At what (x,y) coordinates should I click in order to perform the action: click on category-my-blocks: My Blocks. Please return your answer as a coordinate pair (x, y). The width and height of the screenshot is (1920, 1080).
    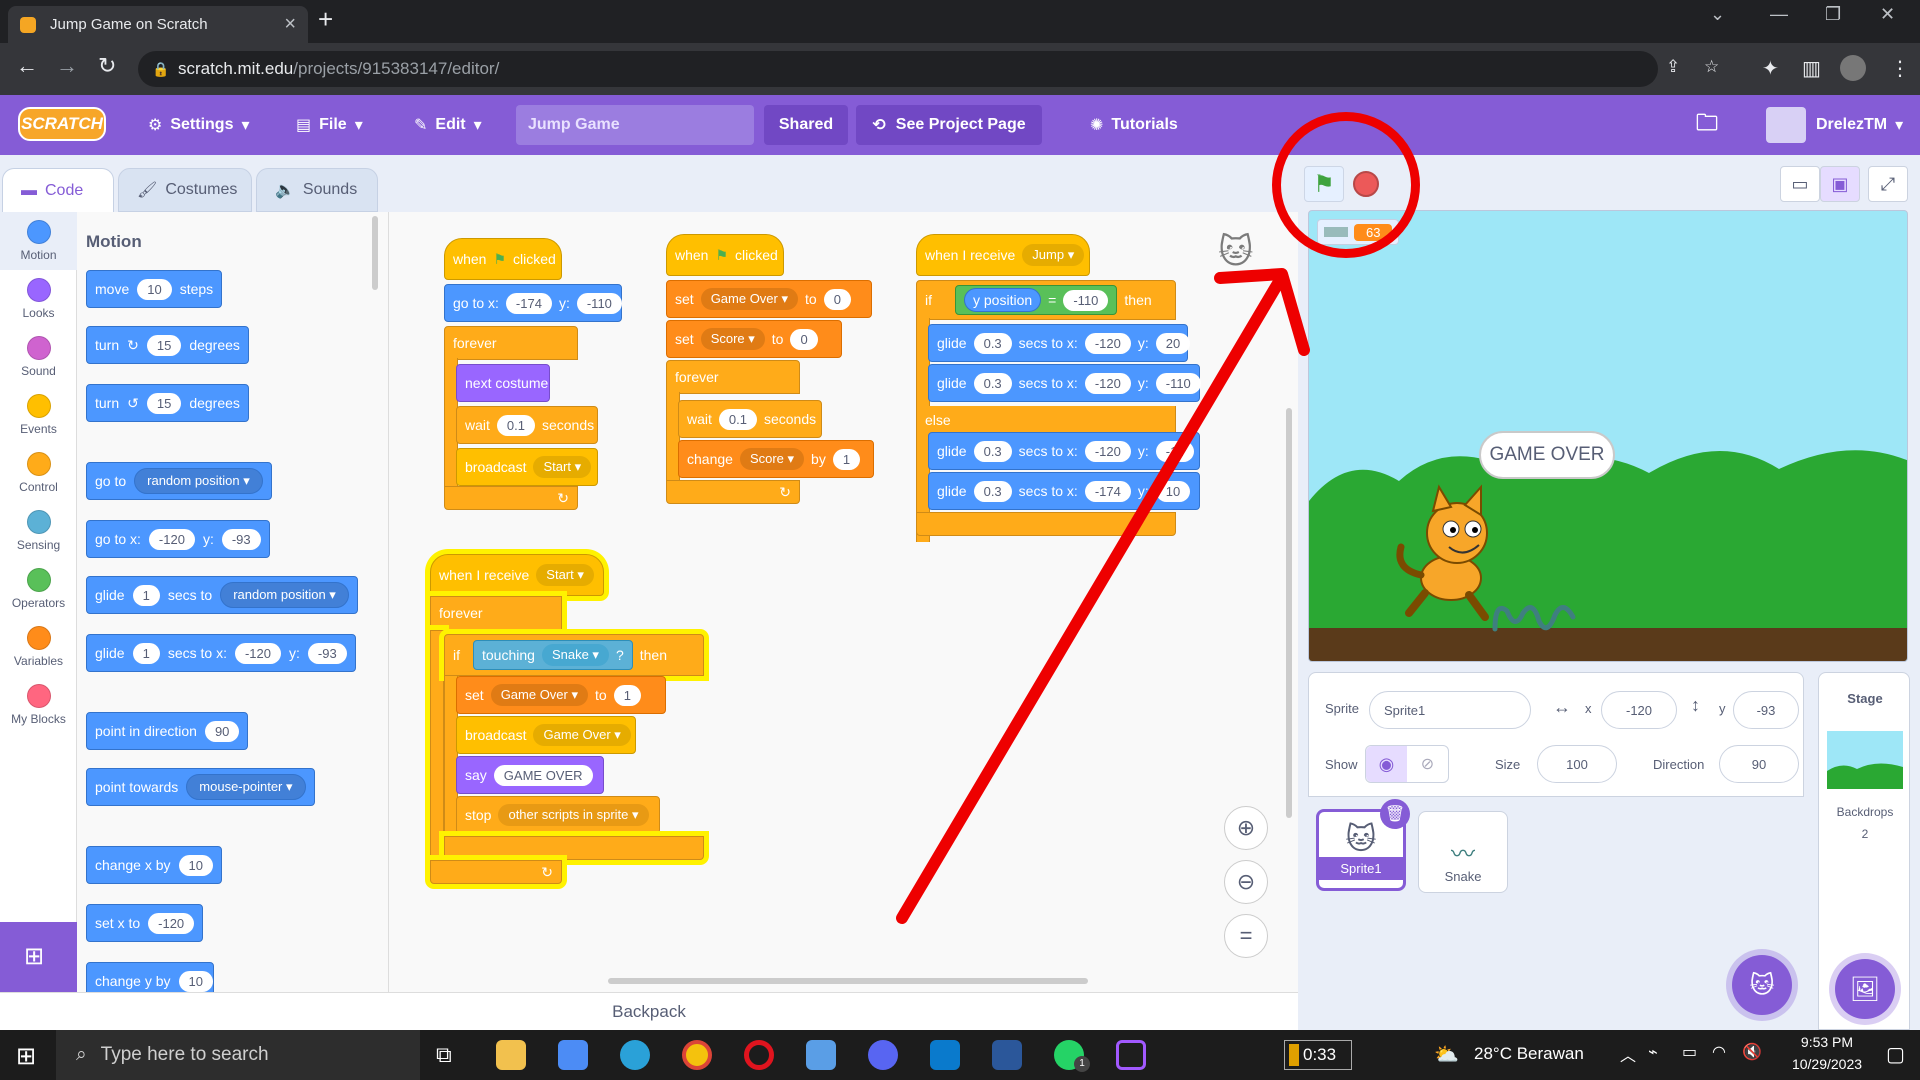
    Looking at the image, I should click on (38, 705).